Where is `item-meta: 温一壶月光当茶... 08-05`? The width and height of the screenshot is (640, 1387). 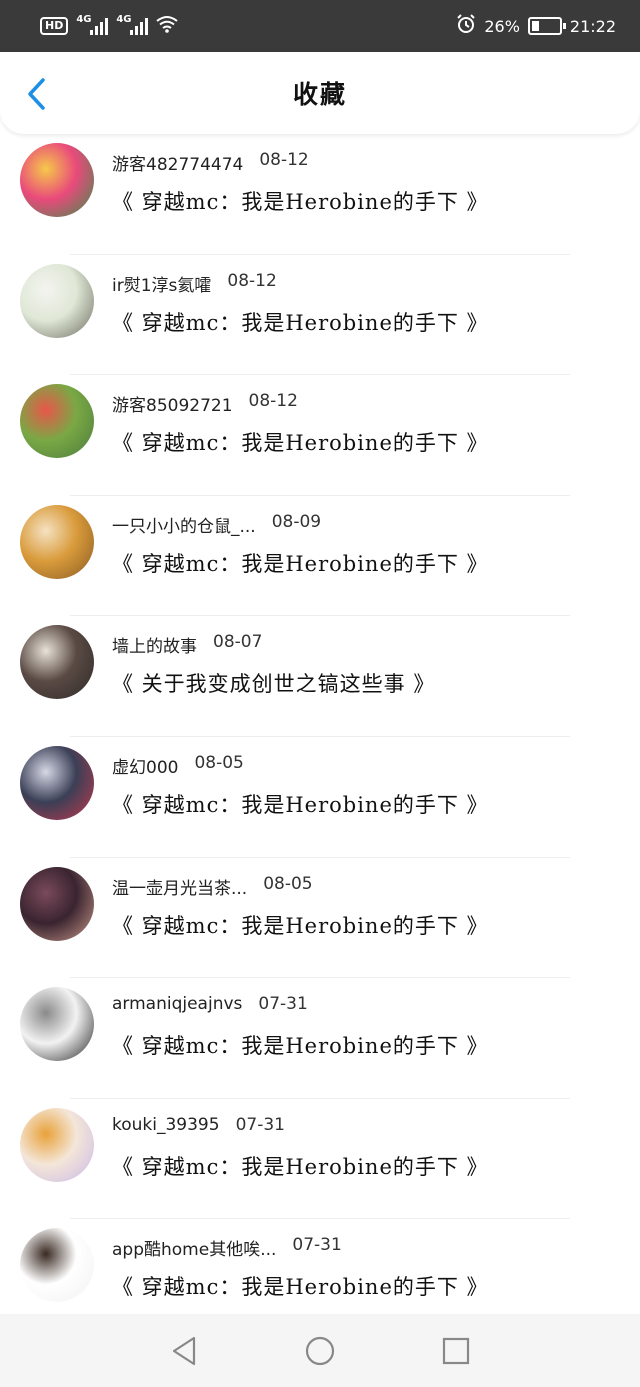 item-meta: 温一壶月光当茶... 08-05 is located at coordinates (212, 886).